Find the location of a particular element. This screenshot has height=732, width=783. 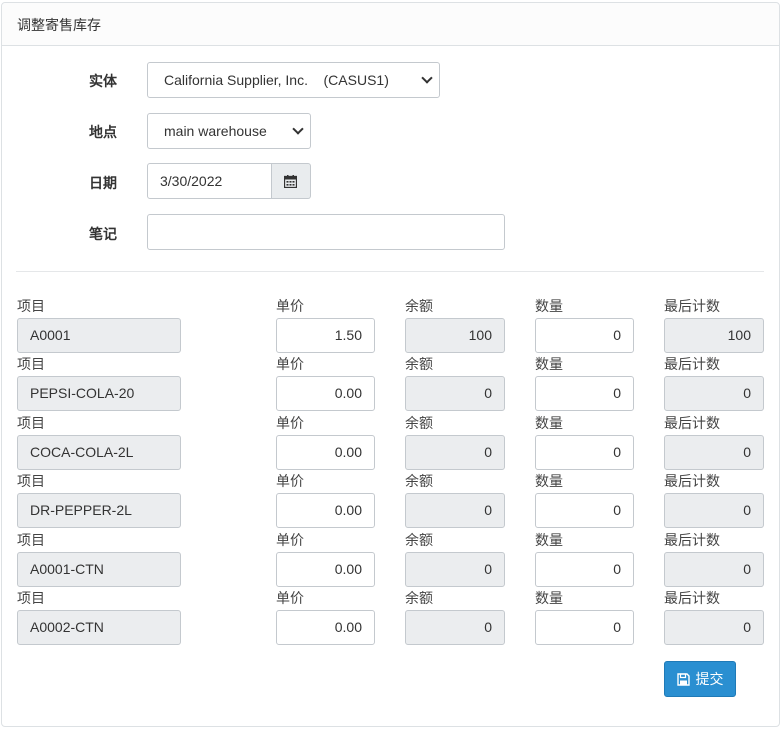

date-input: 3/30/2022 is located at coordinates (209, 181).